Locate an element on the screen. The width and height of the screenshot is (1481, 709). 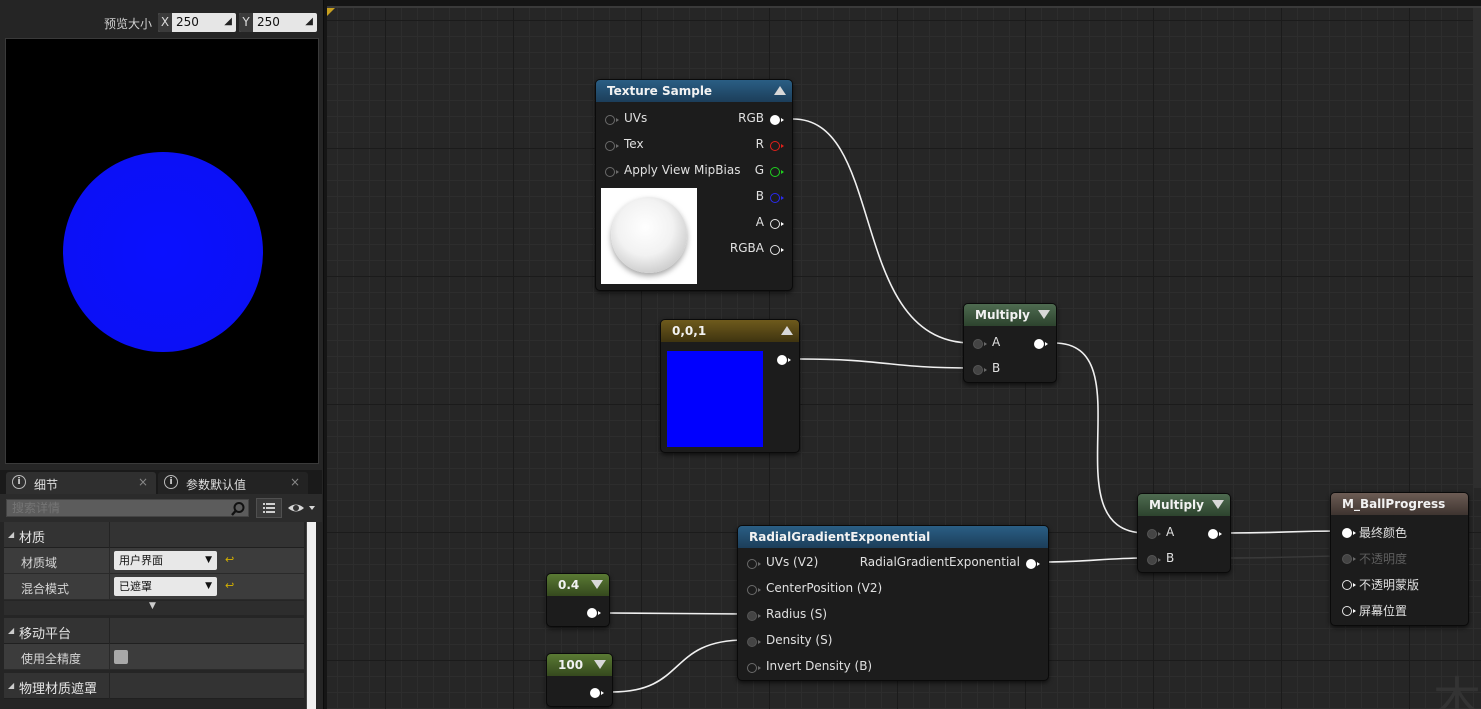
pin-rgb-out is located at coordinates (777, 120).